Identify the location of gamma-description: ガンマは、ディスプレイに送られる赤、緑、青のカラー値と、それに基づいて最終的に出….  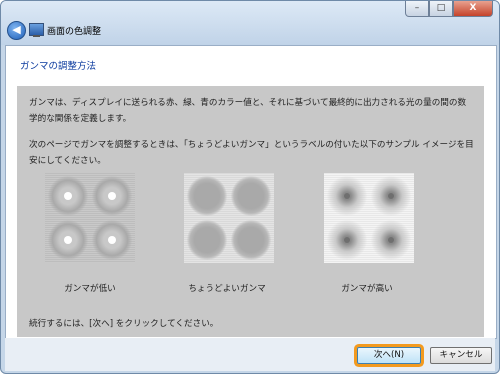
(248, 111).